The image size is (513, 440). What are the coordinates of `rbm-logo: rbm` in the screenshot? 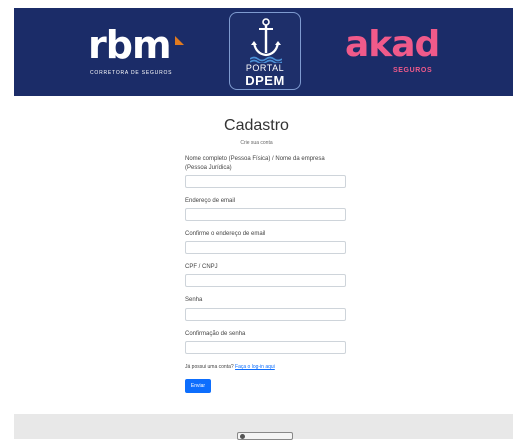 It's located at (130, 45).